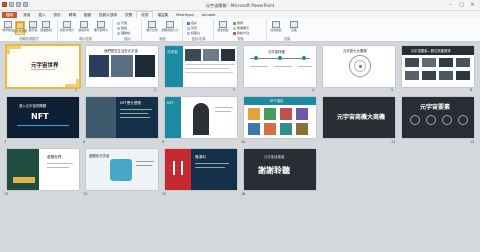 The width and height of the screenshot is (480, 252). Describe the element at coordinates (99, 156) in the screenshot. I see `slide-title: 遊戲化元宇宙` at that location.